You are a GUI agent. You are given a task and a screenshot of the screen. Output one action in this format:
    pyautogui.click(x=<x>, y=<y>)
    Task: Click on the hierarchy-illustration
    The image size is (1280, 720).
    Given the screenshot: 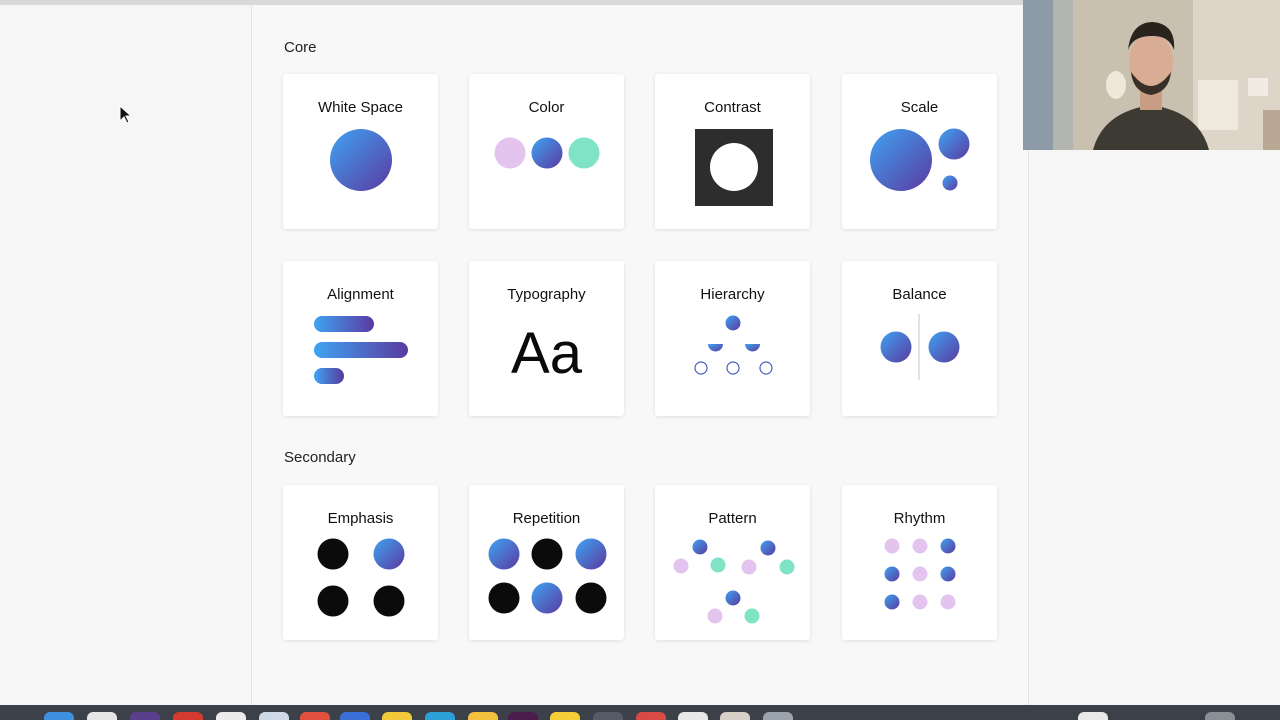 What is the action you would take?
    pyautogui.click(x=733, y=345)
    